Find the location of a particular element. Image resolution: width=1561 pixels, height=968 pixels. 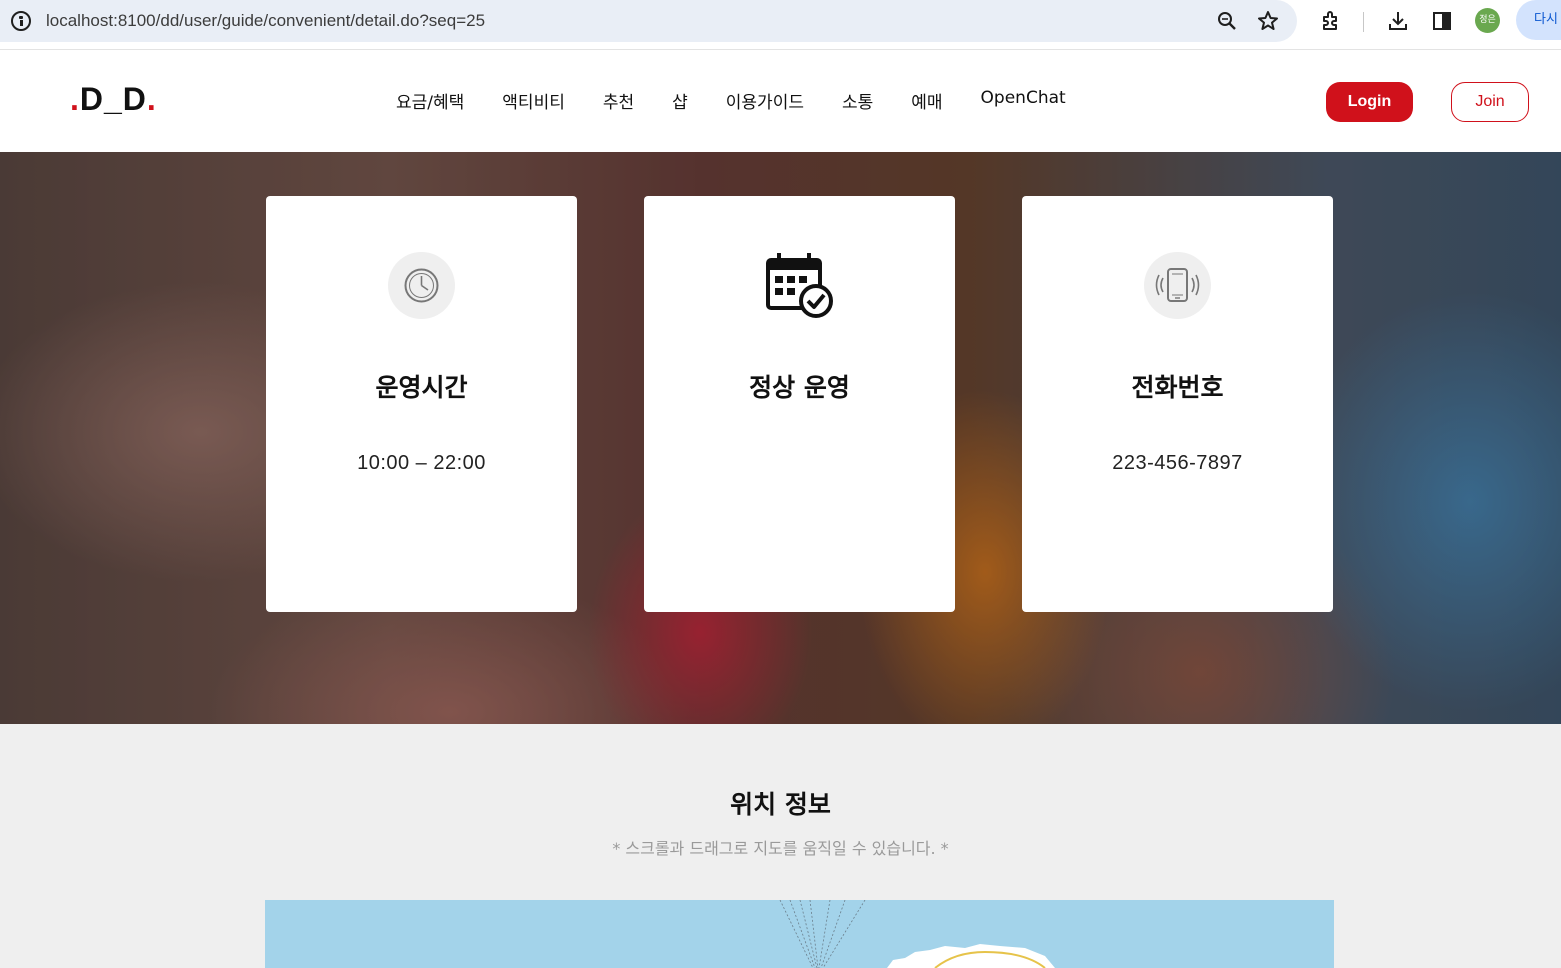

nav-item-booking: 예매 is located at coordinates (926, 100).